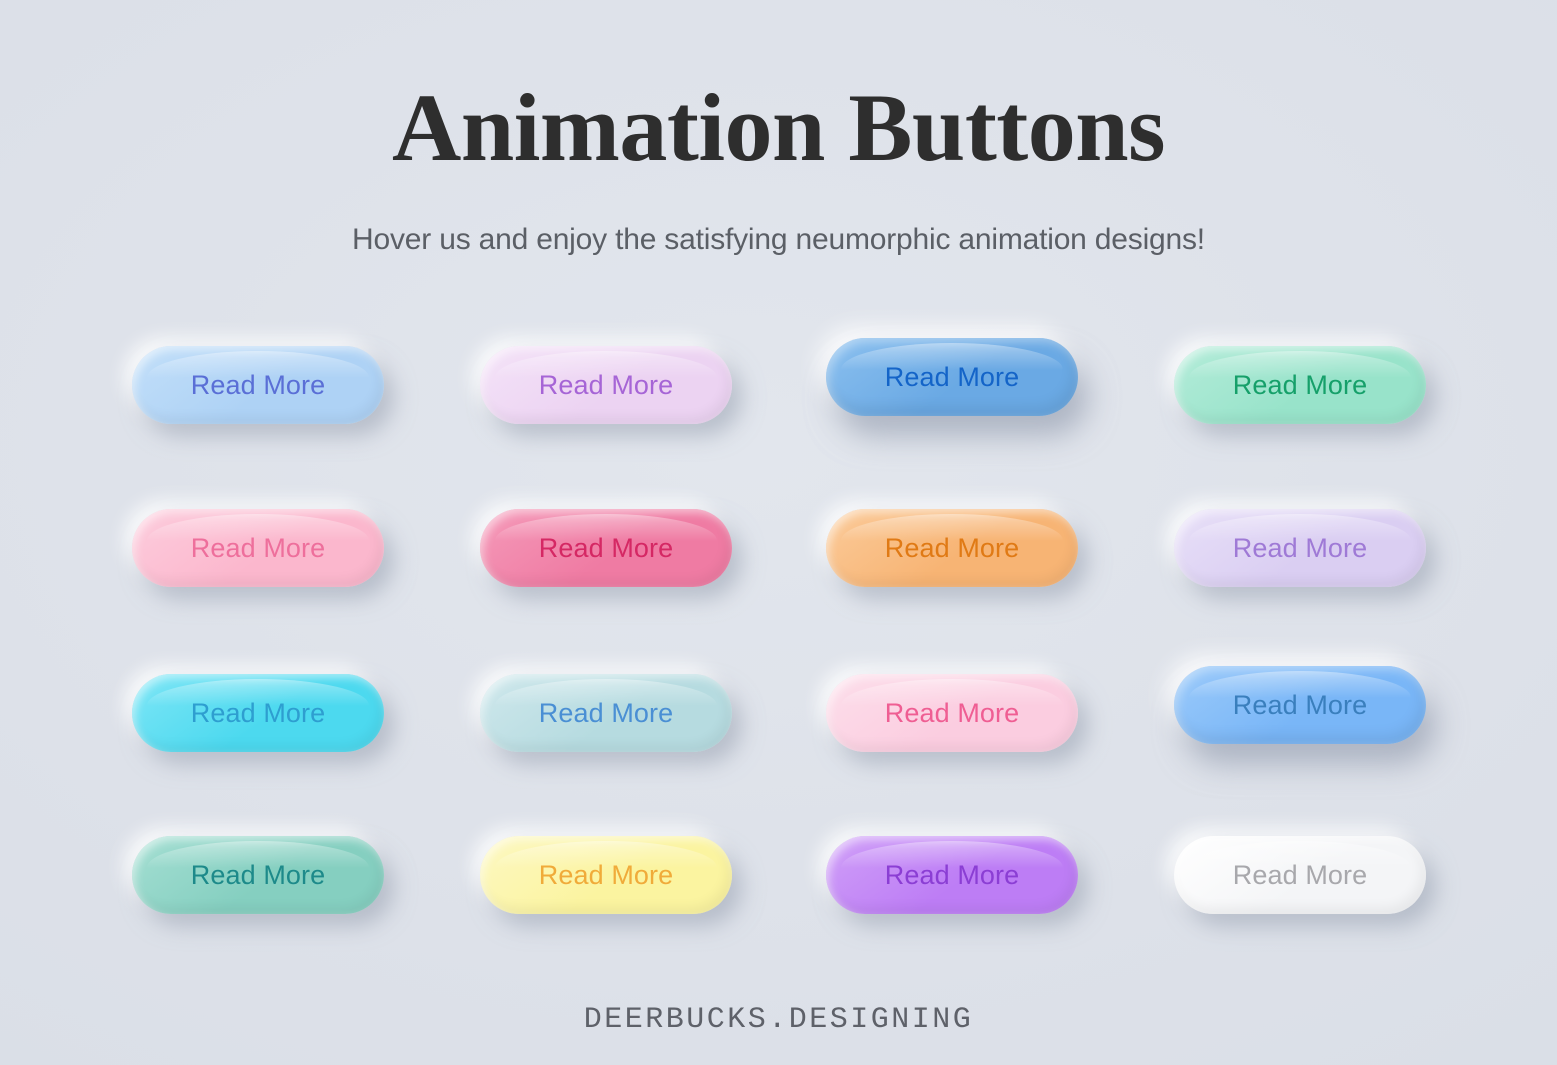  I want to click on button-row-1: Read More Read More Read More Read More, so click(778, 385).